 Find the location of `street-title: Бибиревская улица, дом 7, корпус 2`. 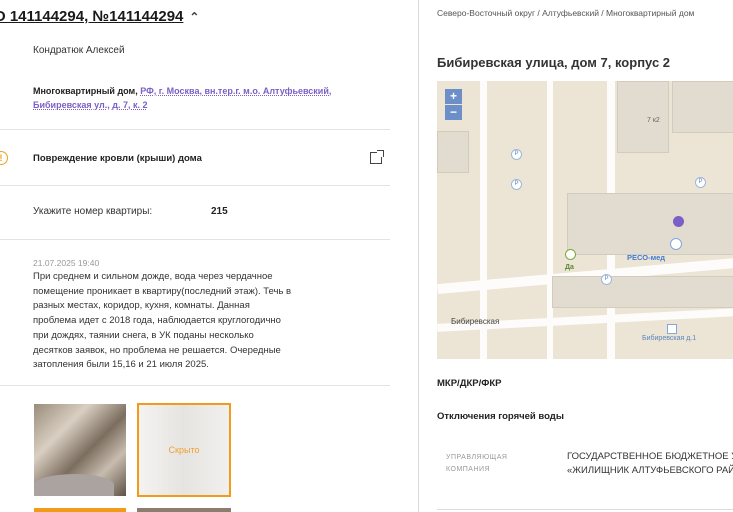

street-title: Бибиревская улица, дом 7, корпус 2 is located at coordinates (554, 62).